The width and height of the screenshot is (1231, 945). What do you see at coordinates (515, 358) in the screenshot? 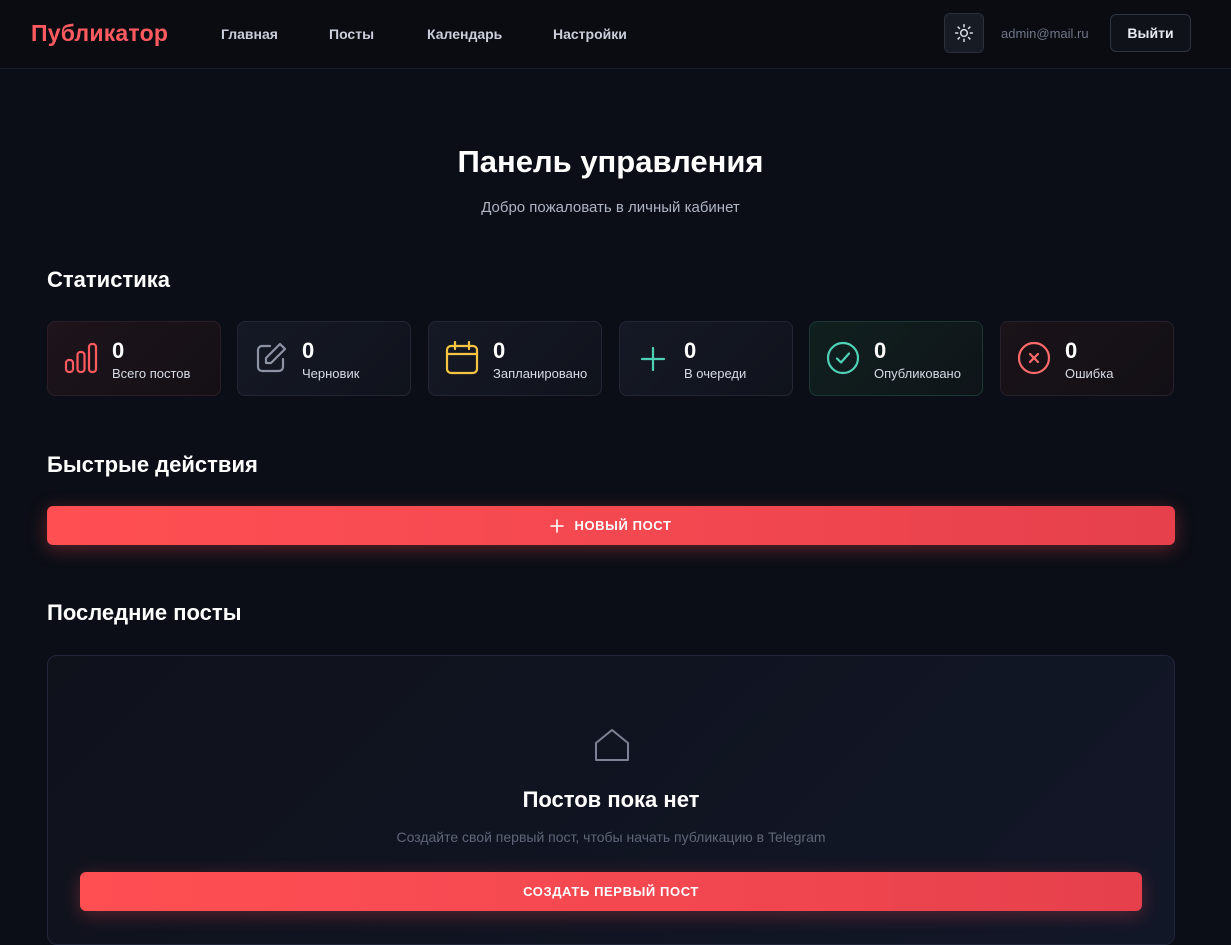
I see `stat-card-scheduled: 0 Запланировано` at bounding box center [515, 358].